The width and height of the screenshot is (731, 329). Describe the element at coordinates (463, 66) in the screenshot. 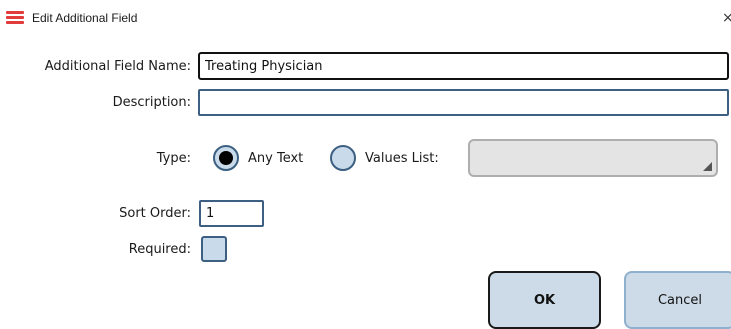

I see `name-field` at that location.